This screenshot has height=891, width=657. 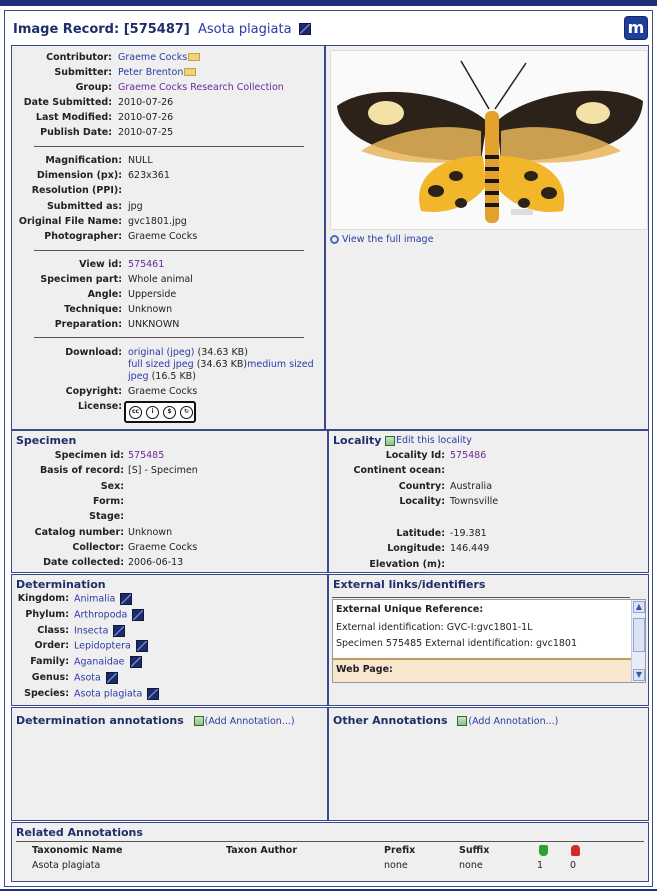 What do you see at coordinates (150, 72) in the screenshot?
I see `submitter-link: Peter Brenton` at bounding box center [150, 72].